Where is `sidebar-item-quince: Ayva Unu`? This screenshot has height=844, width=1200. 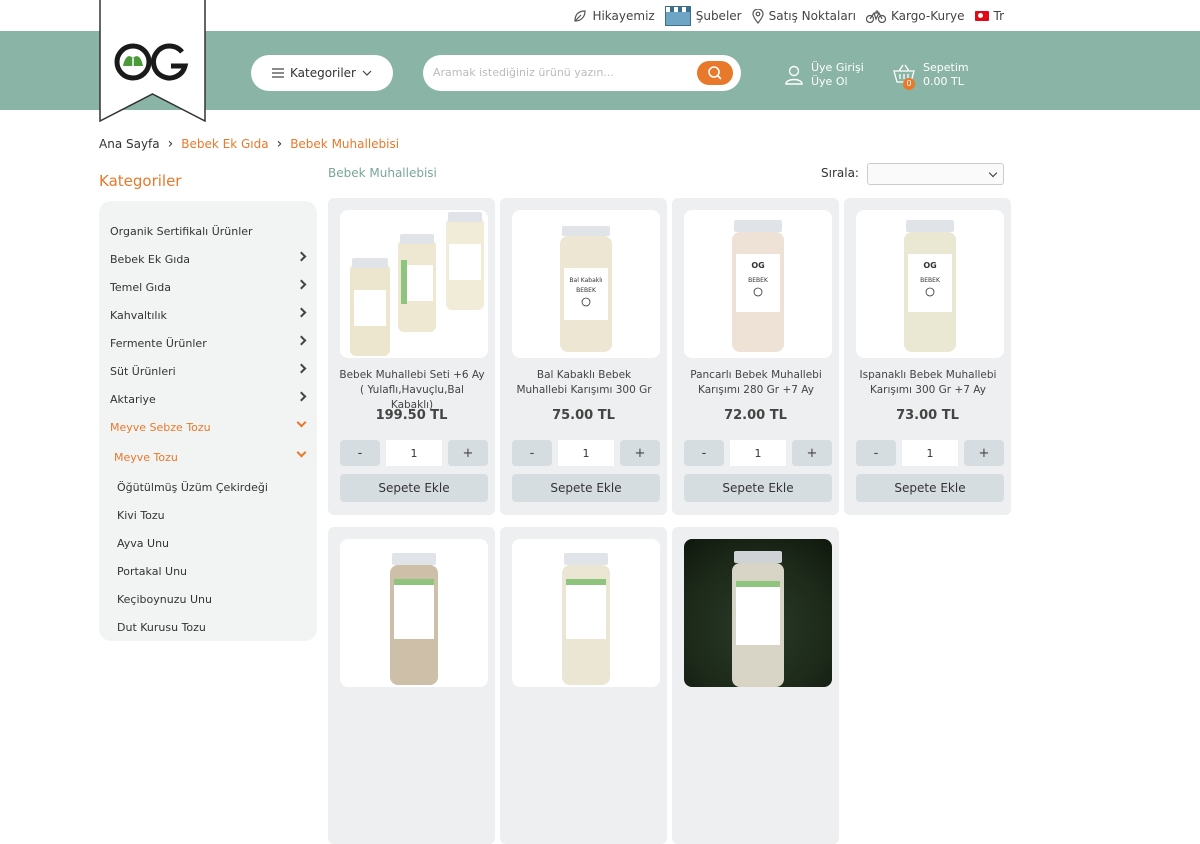
sidebar-item-quince: Ayva Unu is located at coordinates (208, 543).